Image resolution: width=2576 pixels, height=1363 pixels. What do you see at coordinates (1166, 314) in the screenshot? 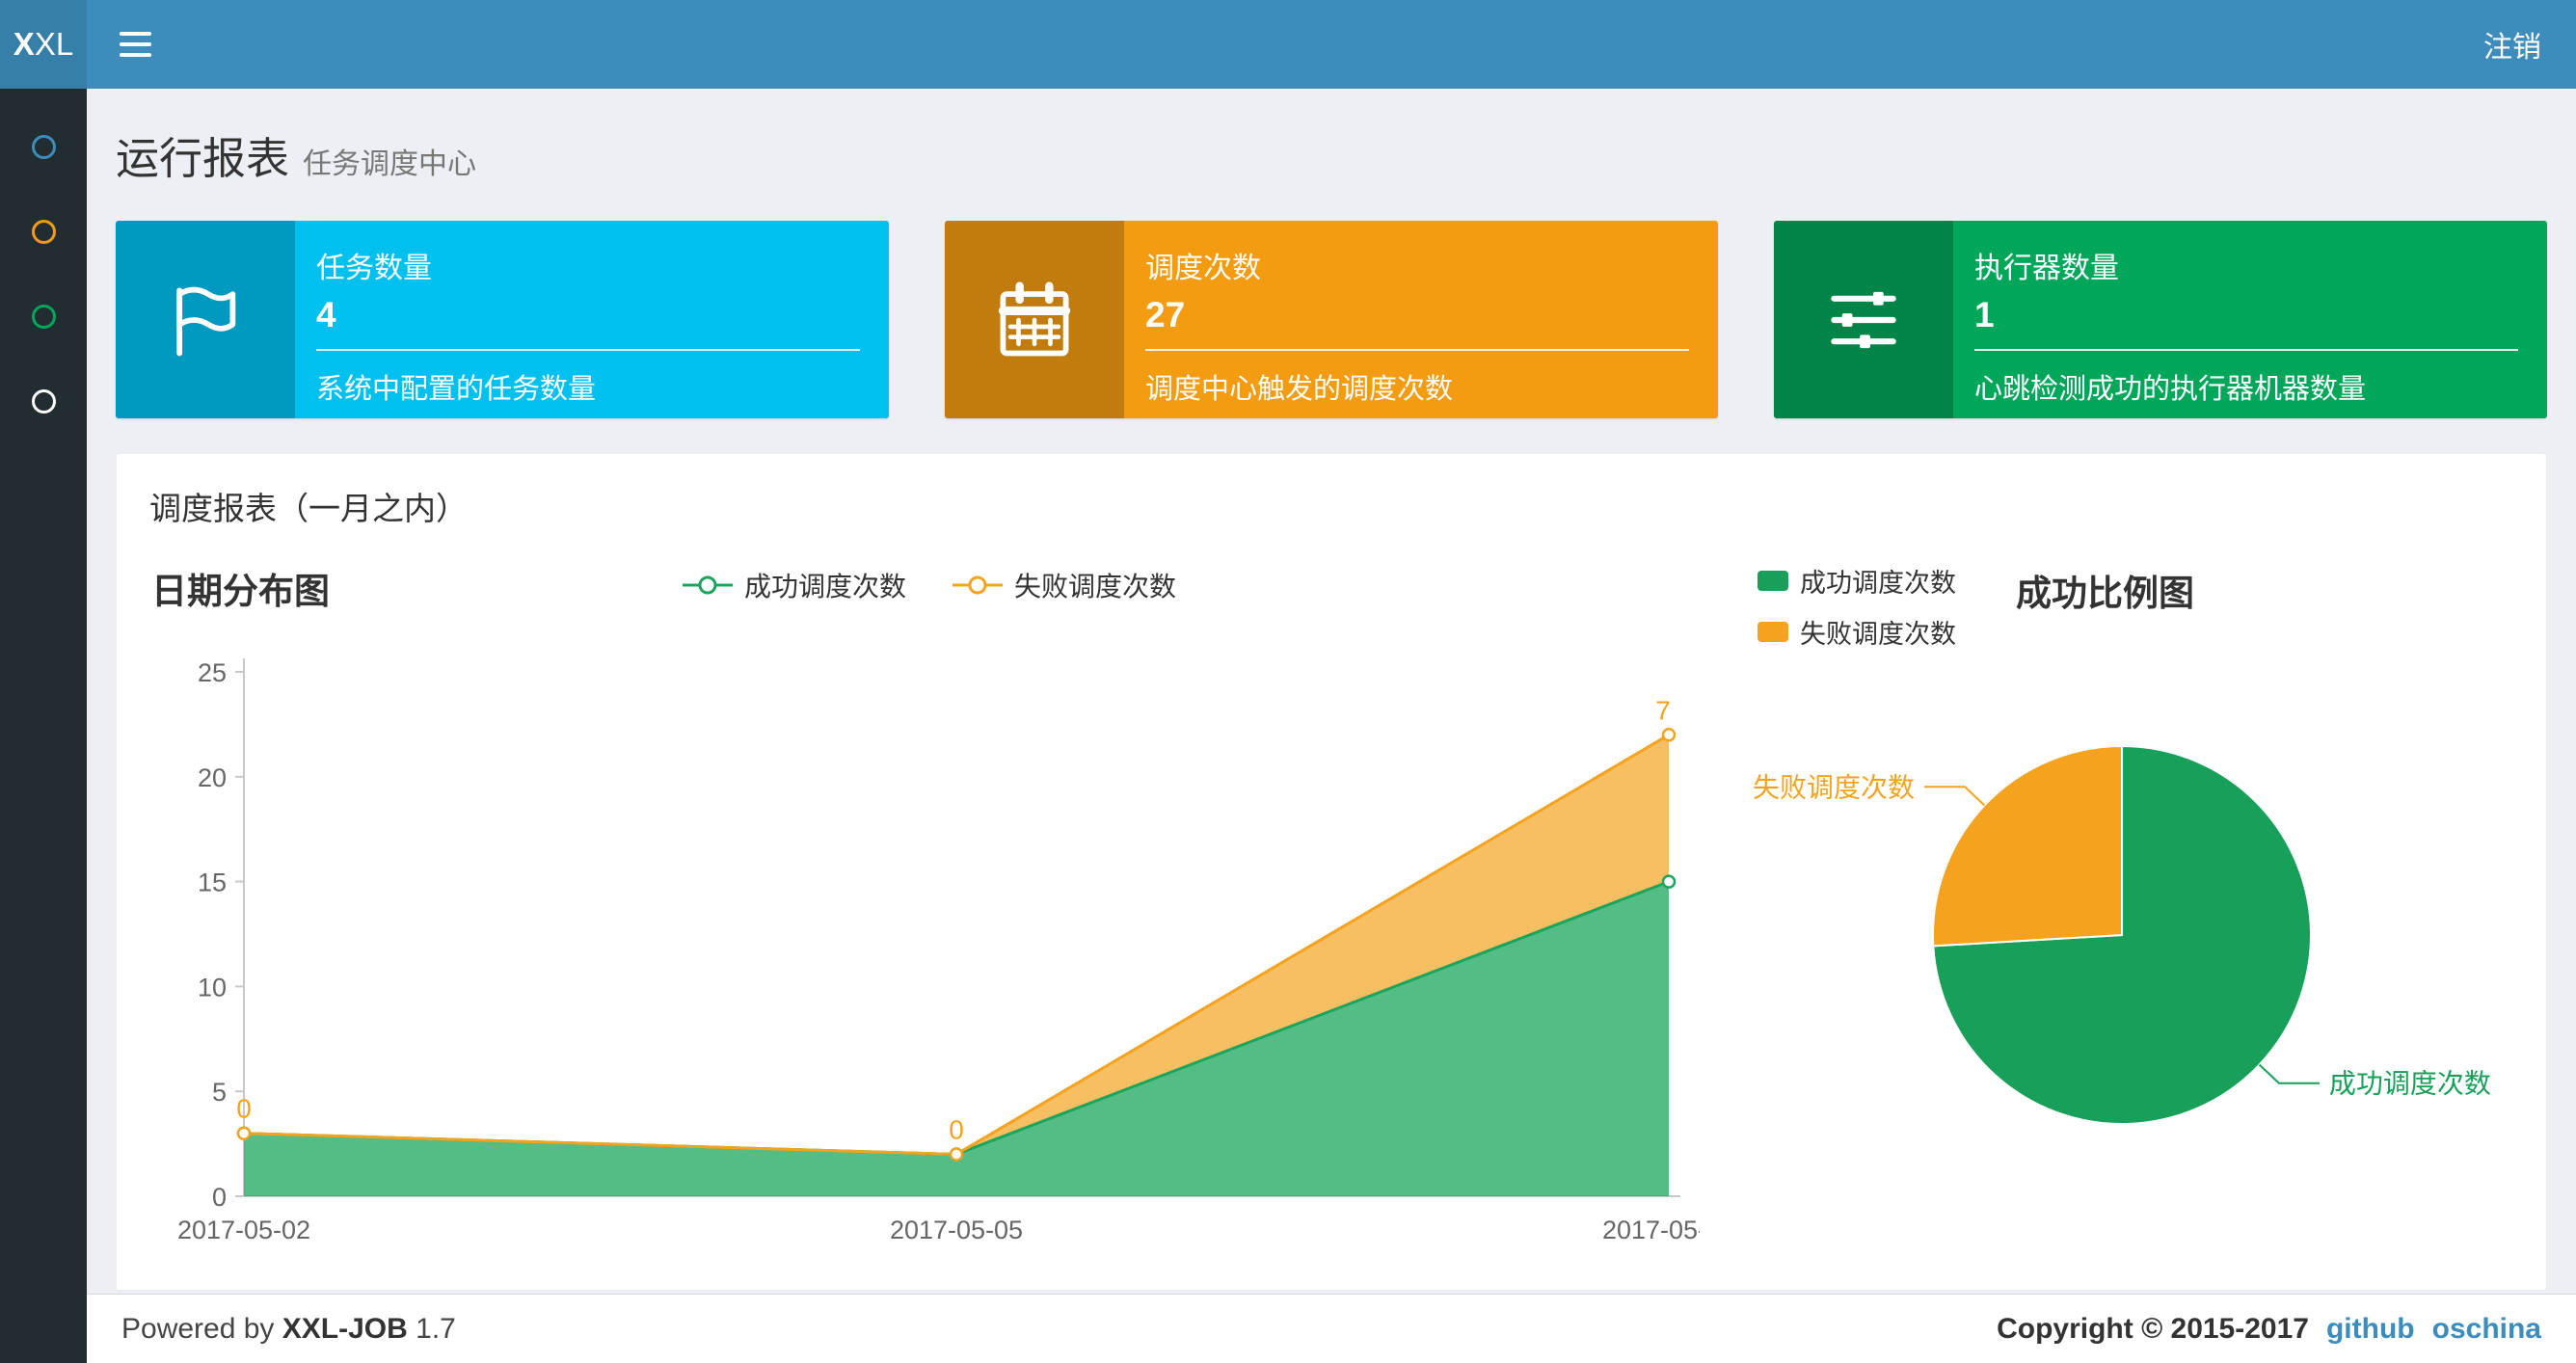
I see `info-box-value: 27` at bounding box center [1166, 314].